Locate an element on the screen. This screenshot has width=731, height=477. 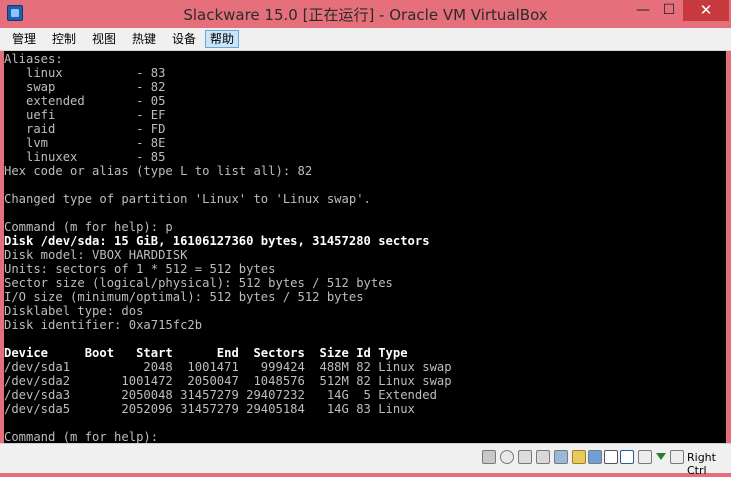
shared-folder-icon is located at coordinates (579, 457).